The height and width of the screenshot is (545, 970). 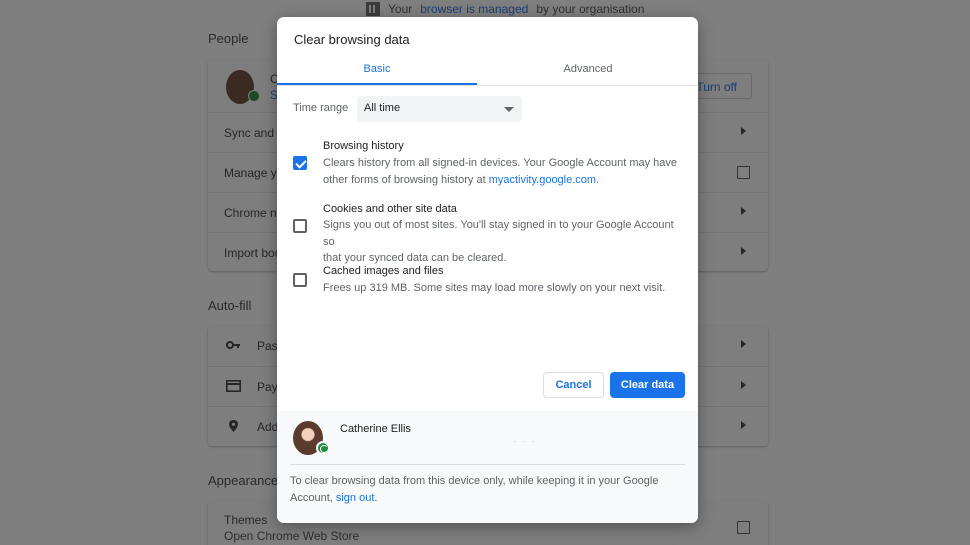 What do you see at coordinates (647, 385) in the screenshot?
I see `clear-data-button: Clear data` at bounding box center [647, 385].